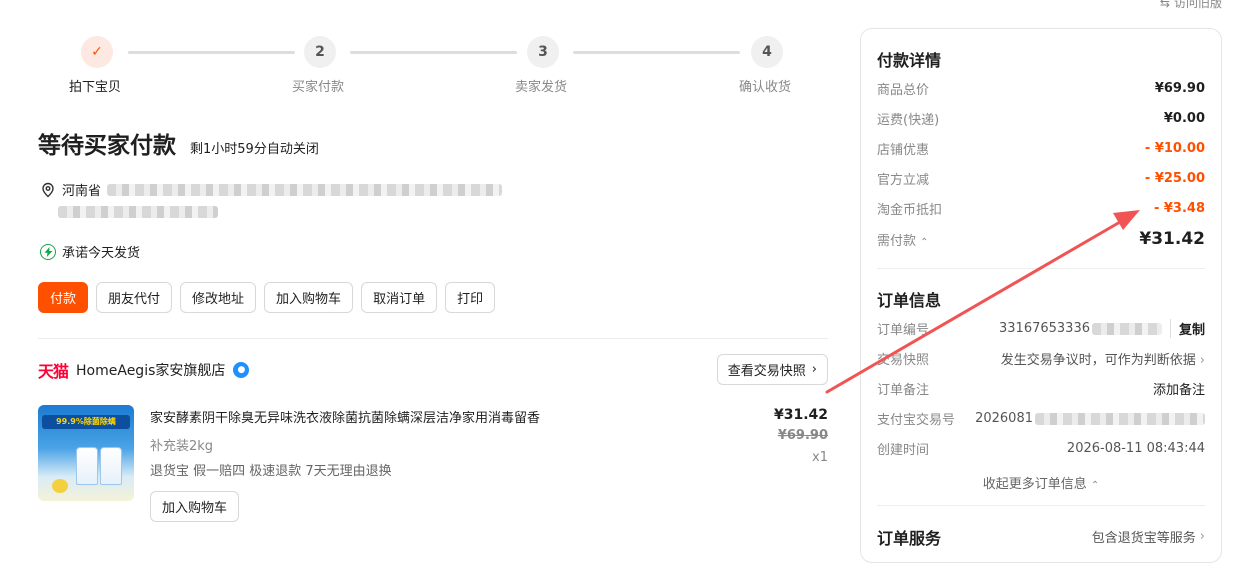 Image resolution: width=1246 pixels, height=566 pixels. What do you see at coordinates (903, 360) in the screenshot?
I see `row-label: 交易快照` at bounding box center [903, 360].